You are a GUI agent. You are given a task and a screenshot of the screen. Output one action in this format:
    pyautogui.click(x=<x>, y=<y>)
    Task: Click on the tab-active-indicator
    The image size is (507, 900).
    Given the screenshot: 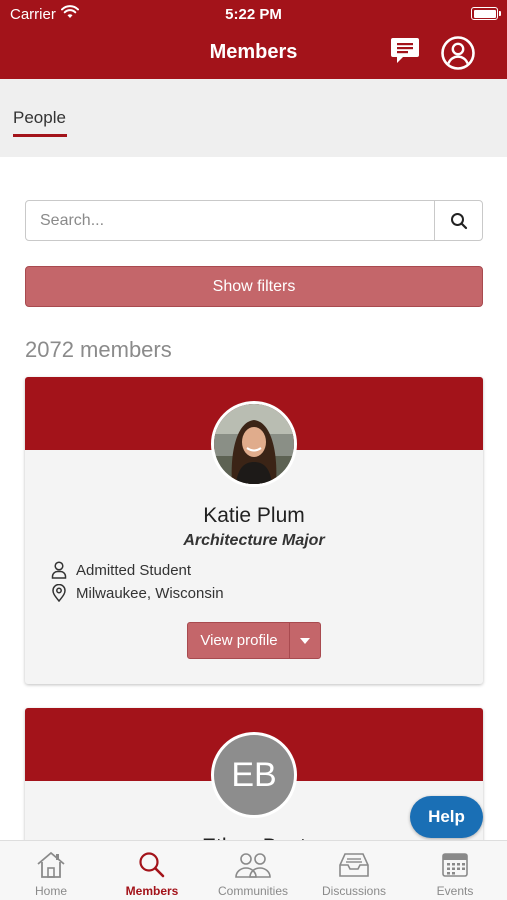 What is the action you would take?
    pyautogui.click(x=40, y=135)
    